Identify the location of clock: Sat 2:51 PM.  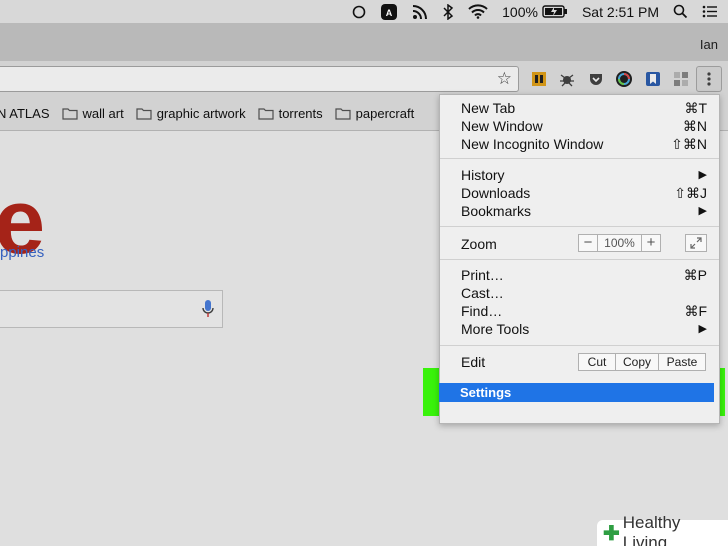
(620, 12).